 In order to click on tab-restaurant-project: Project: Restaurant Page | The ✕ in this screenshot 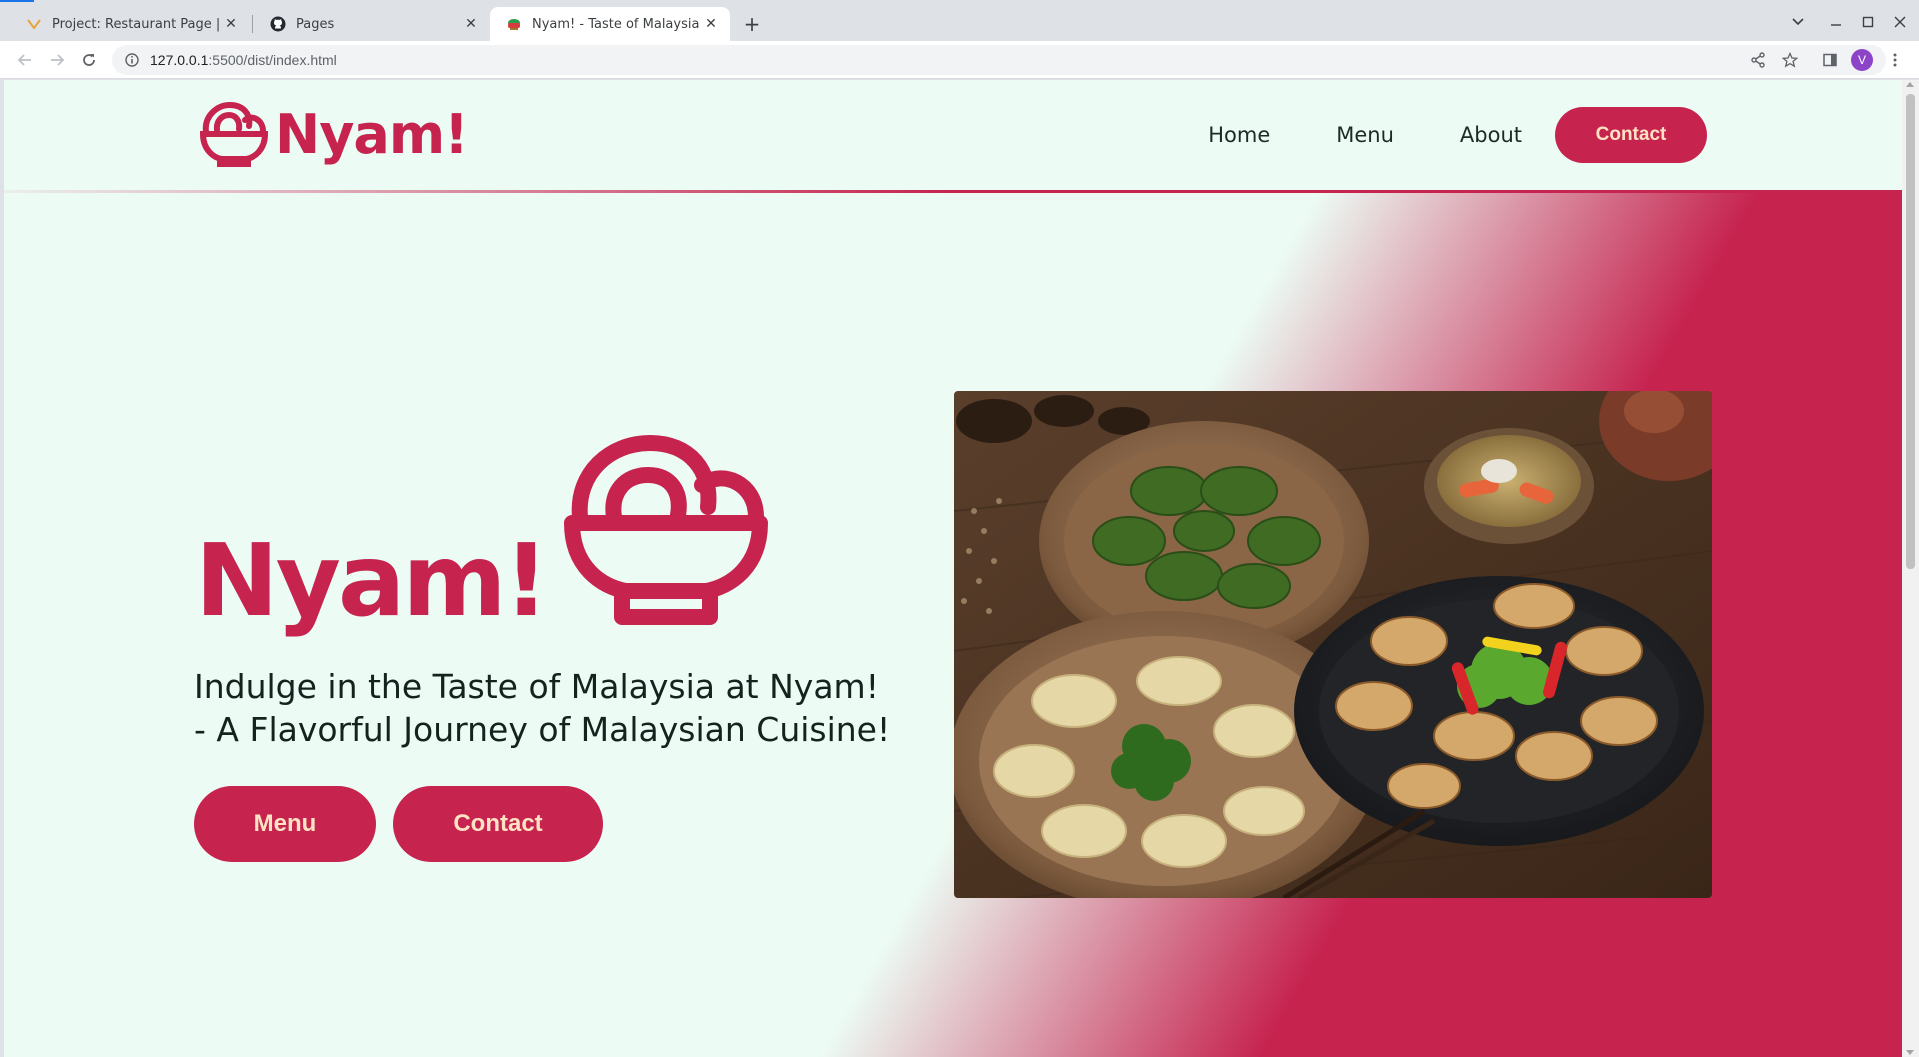, I will do `click(130, 24)`.